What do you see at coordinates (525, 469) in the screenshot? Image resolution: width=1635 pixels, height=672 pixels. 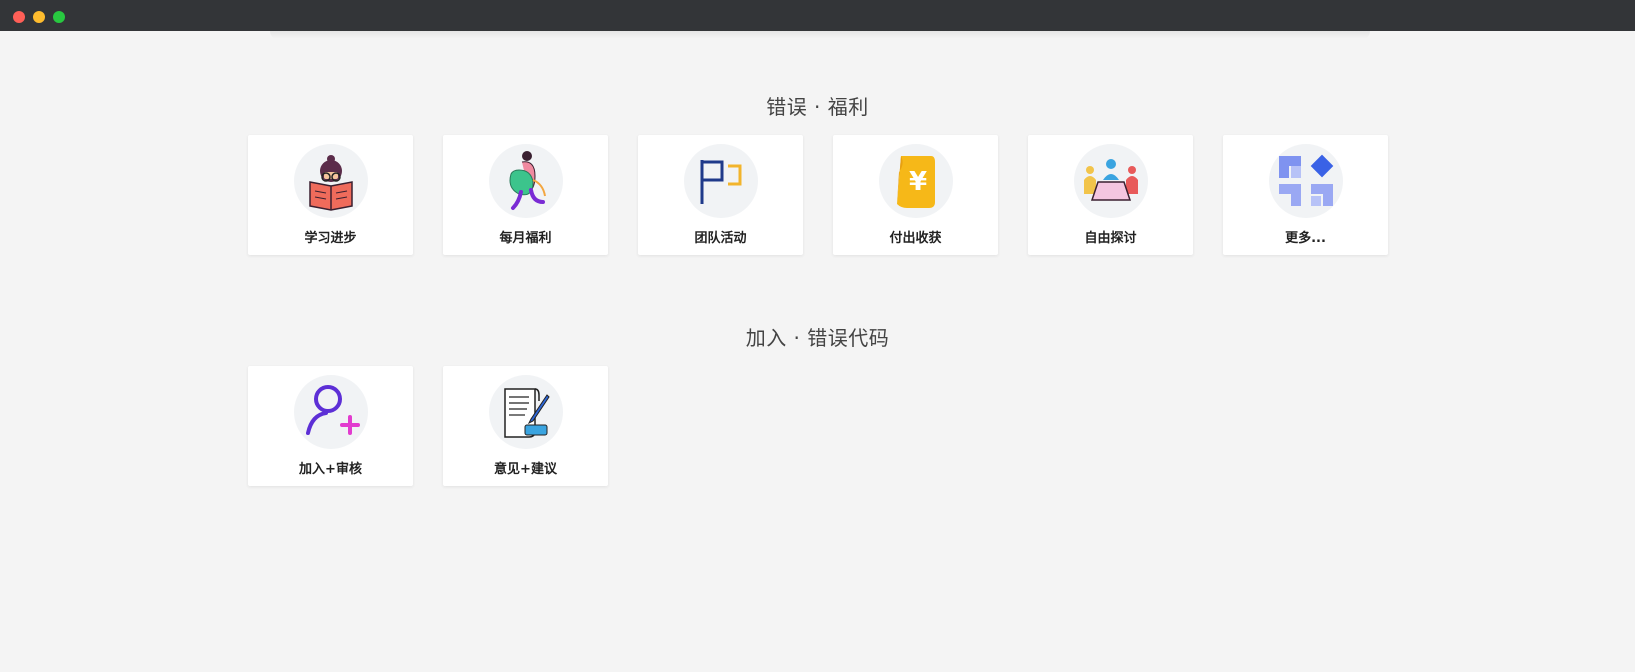 I see `card-label: 意见+建议` at bounding box center [525, 469].